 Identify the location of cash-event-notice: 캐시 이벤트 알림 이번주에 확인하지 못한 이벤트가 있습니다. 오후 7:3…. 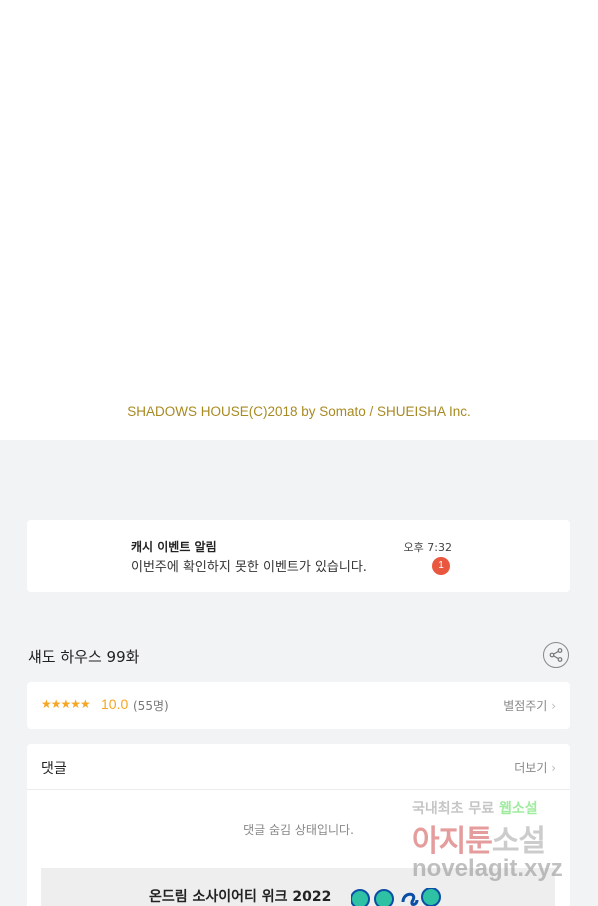
(298, 556).